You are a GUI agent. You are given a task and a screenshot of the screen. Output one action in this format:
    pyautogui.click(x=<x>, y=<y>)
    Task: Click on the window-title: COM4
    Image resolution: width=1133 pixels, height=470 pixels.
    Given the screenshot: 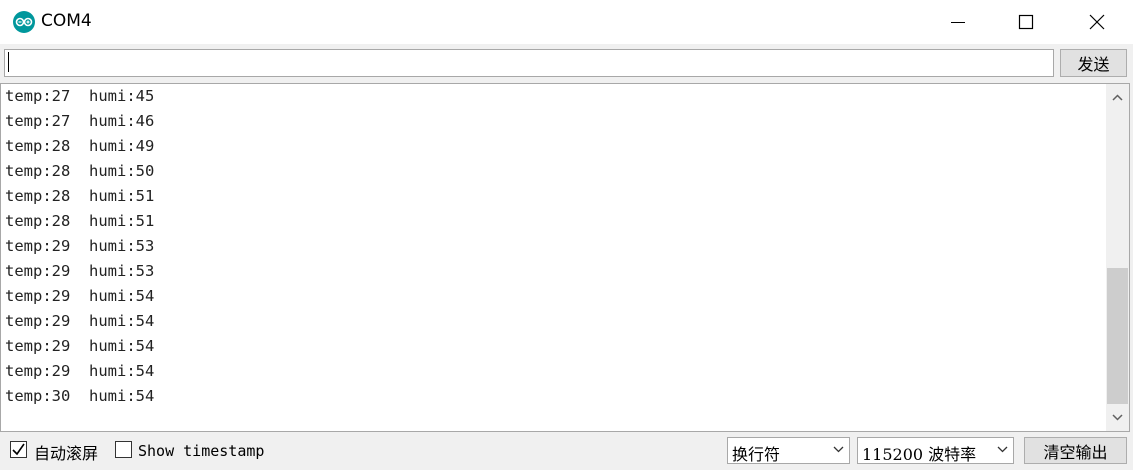 What is the action you would take?
    pyautogui.click(x=66, y=21)
    